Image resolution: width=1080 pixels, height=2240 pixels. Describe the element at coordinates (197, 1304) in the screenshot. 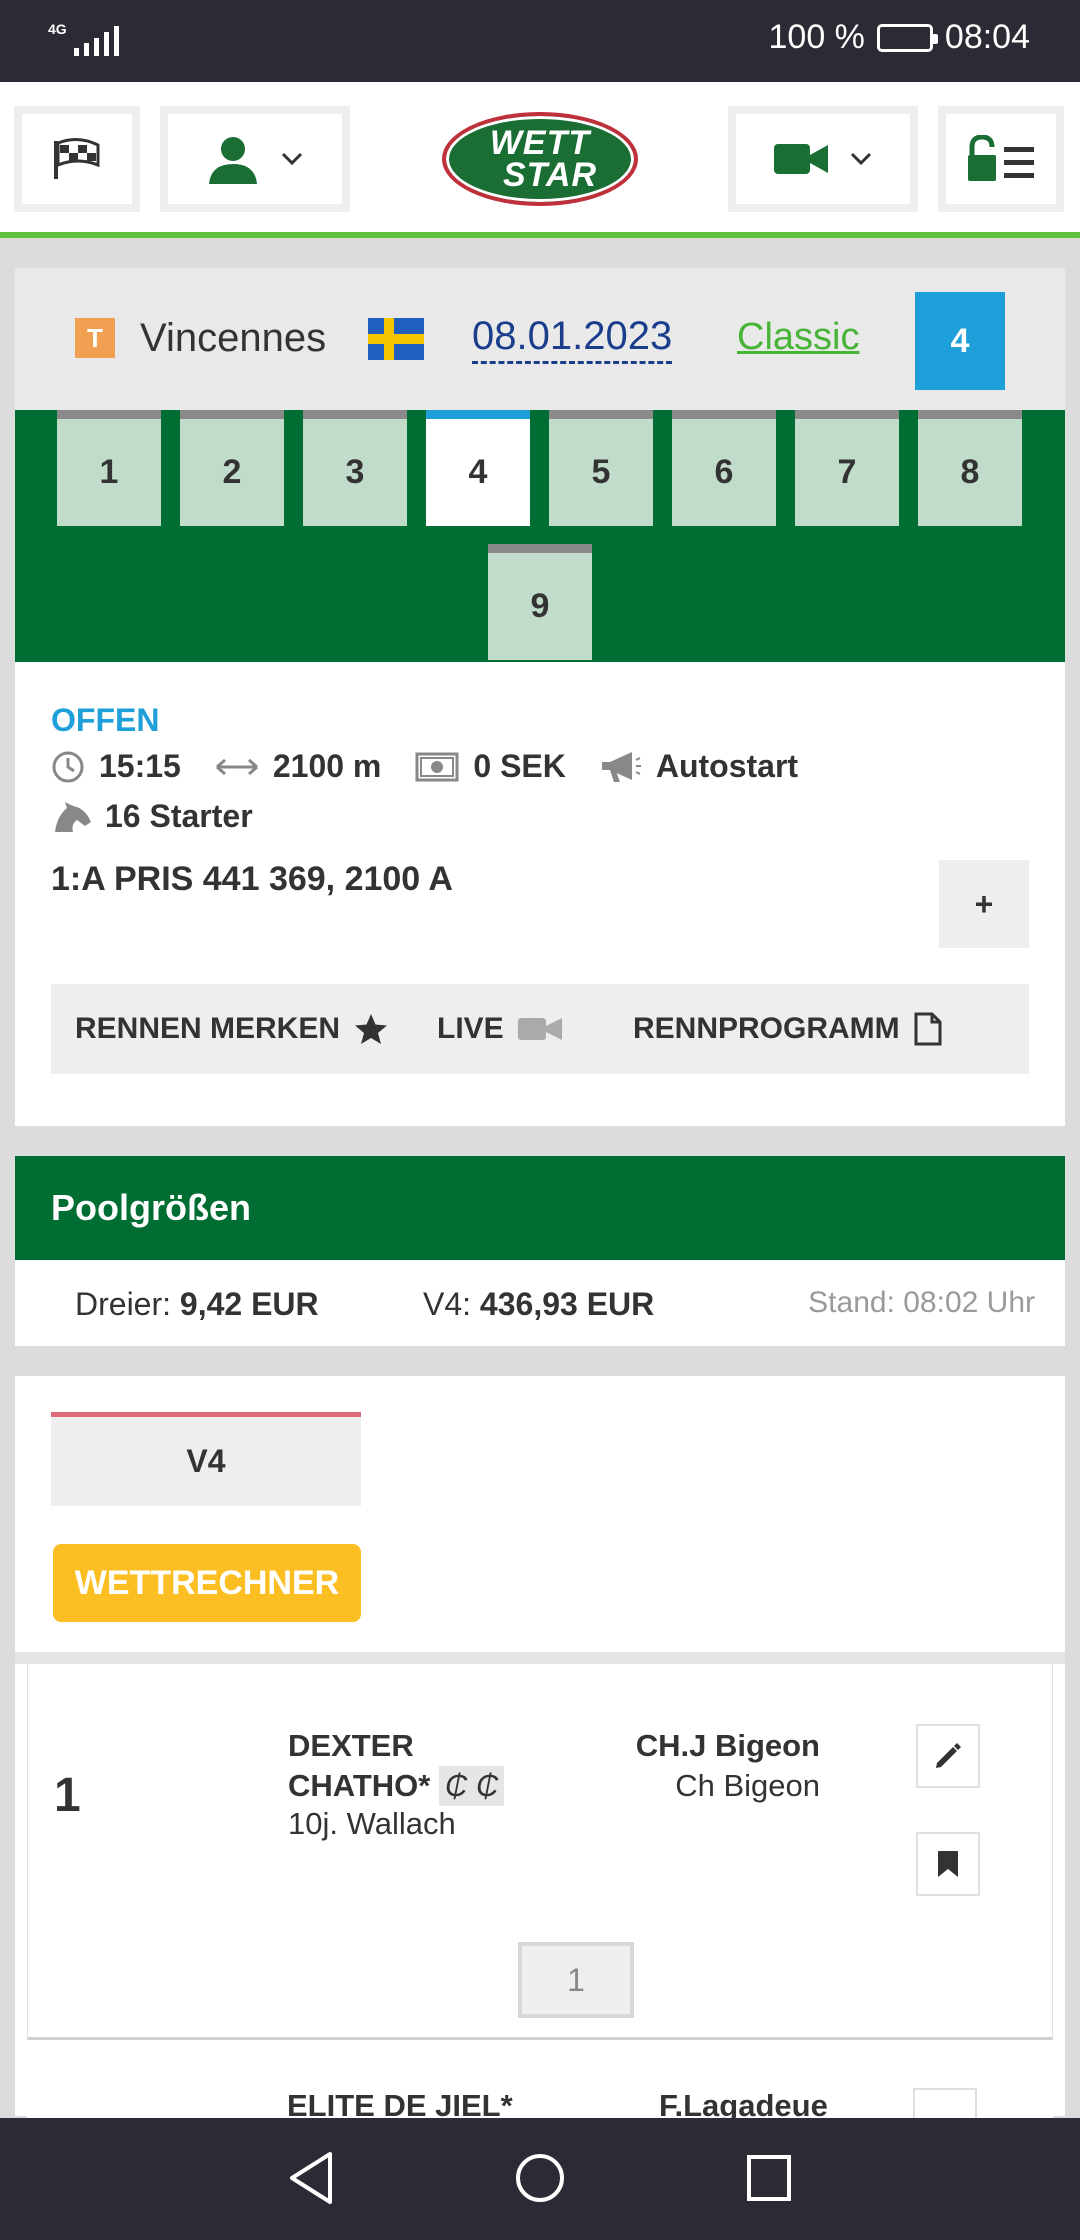

I see `pool-dreier: Dreier: 9,42 EUR` at that location.